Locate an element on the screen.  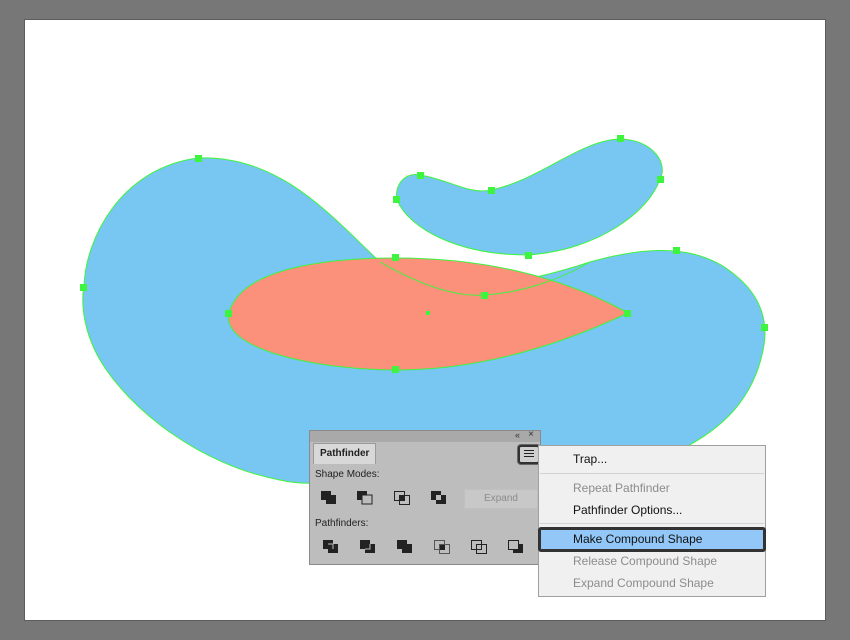
merge-icon is located at coordinates (405, 547).